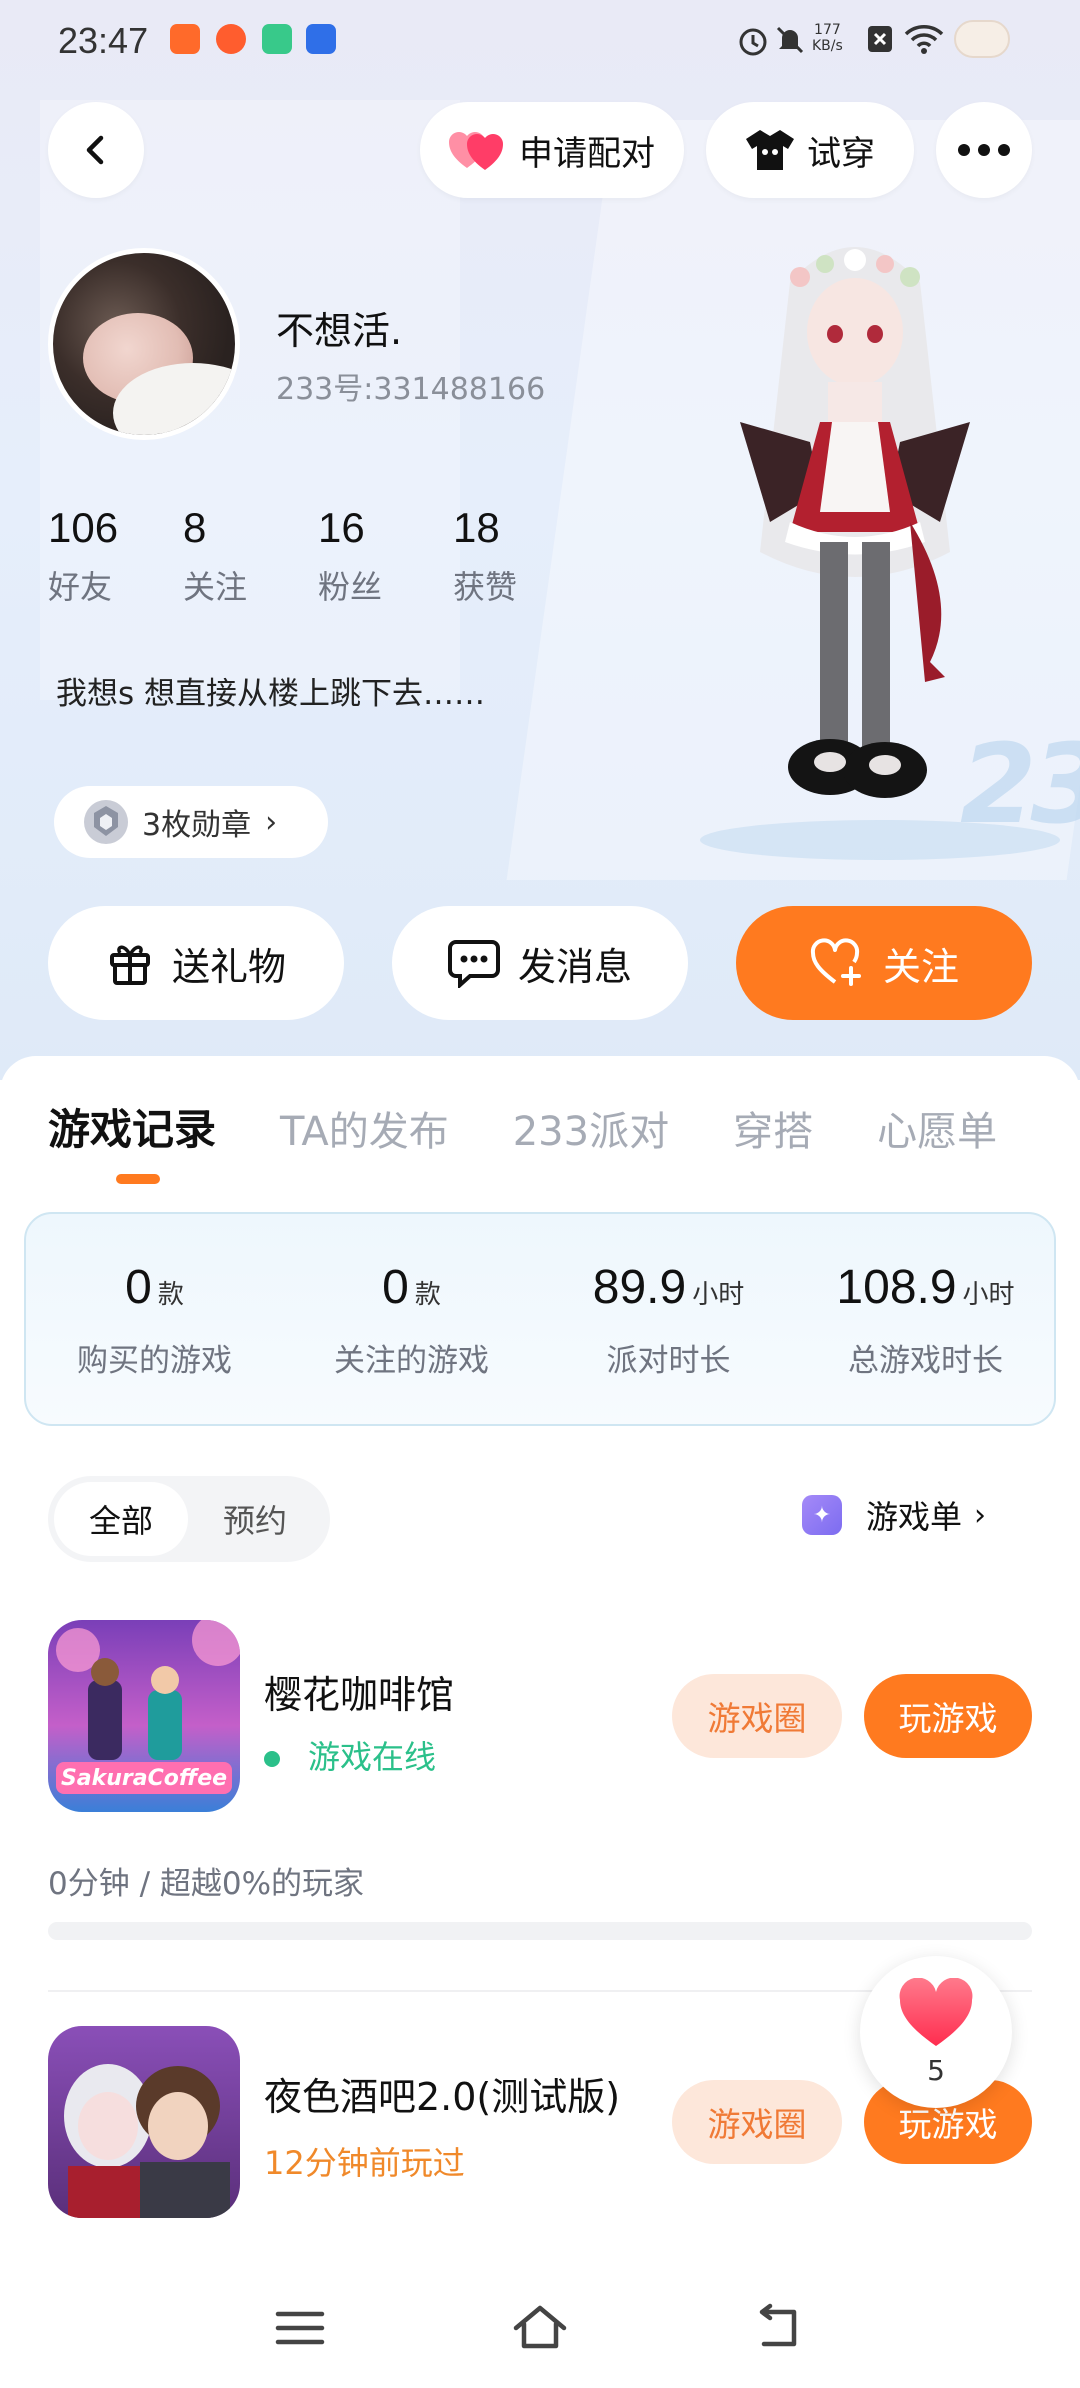 This screenshot has height=2388, width=1080. I want to click on filter-reserved: 预约, so click(255, 1519).